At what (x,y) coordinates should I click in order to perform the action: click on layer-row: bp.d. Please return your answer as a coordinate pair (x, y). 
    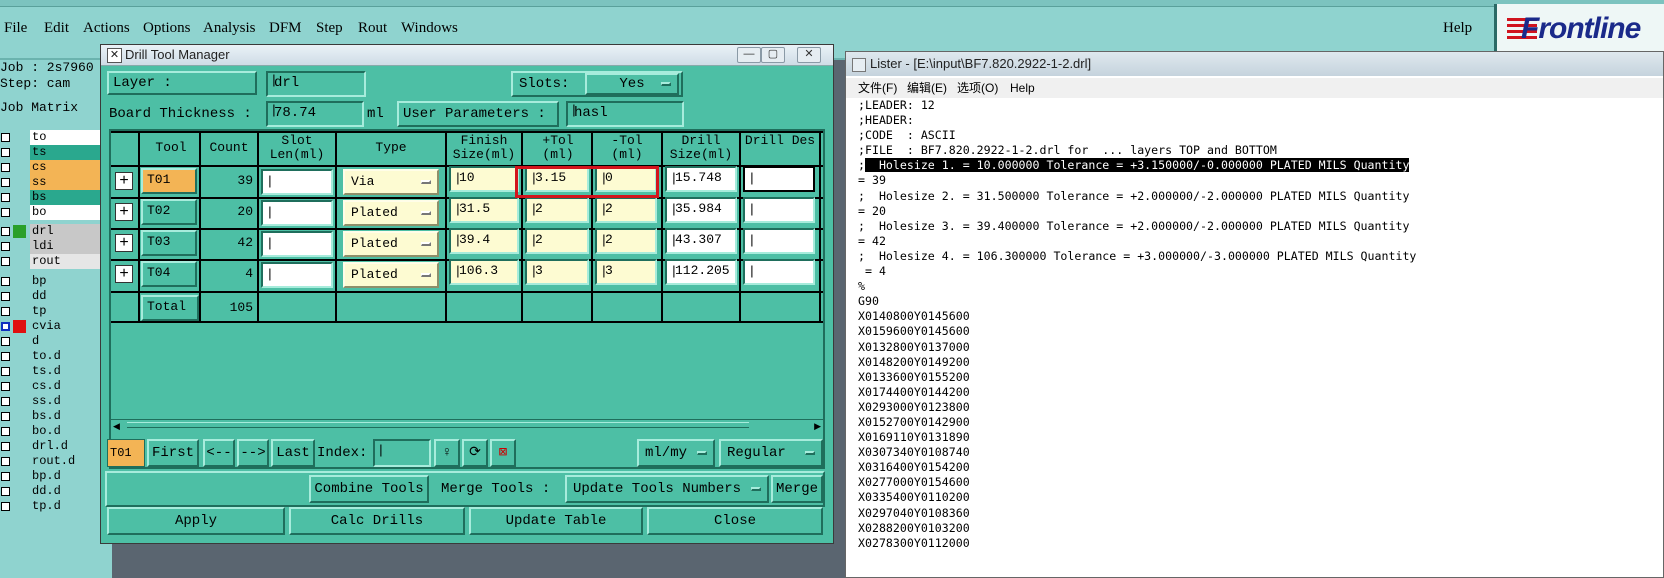
    Looking at the image, I should click on (56, 476).